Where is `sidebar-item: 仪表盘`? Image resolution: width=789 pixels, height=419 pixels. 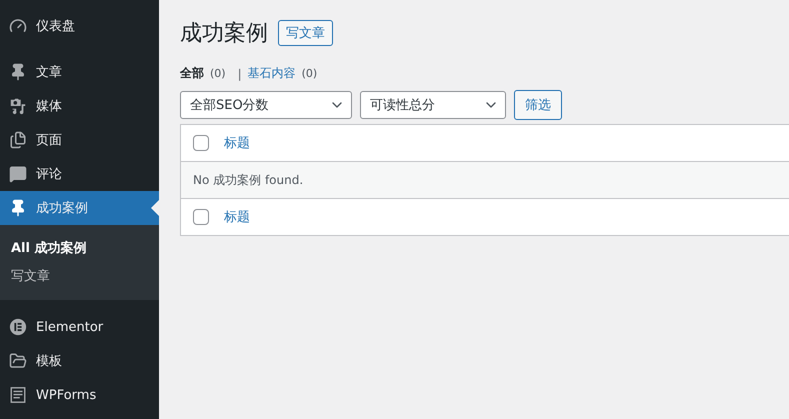
sidebar-item: 仪表盘 is located at coordinates (79, 26).